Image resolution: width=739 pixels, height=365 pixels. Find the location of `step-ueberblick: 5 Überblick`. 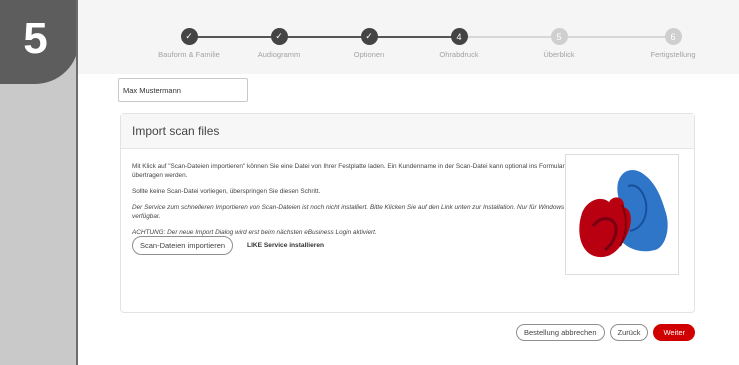

step-ueberblick: 5 Überblick is located at coordinates (559, 43).